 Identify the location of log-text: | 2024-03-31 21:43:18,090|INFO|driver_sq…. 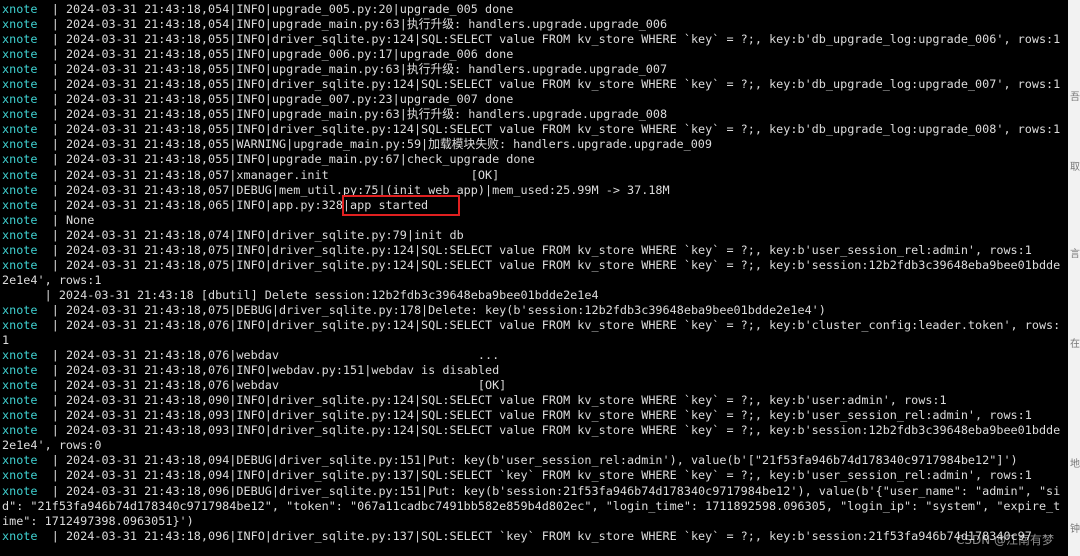
(499, 400).